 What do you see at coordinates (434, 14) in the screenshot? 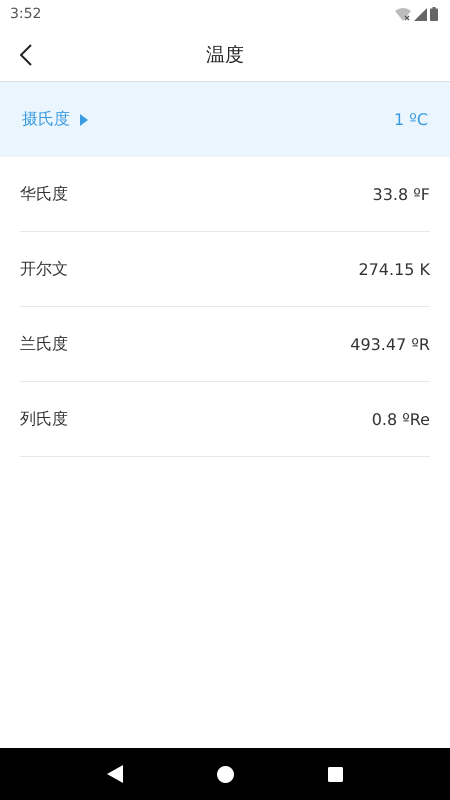
I see `battery-icon` at bounding box center [434, 14].